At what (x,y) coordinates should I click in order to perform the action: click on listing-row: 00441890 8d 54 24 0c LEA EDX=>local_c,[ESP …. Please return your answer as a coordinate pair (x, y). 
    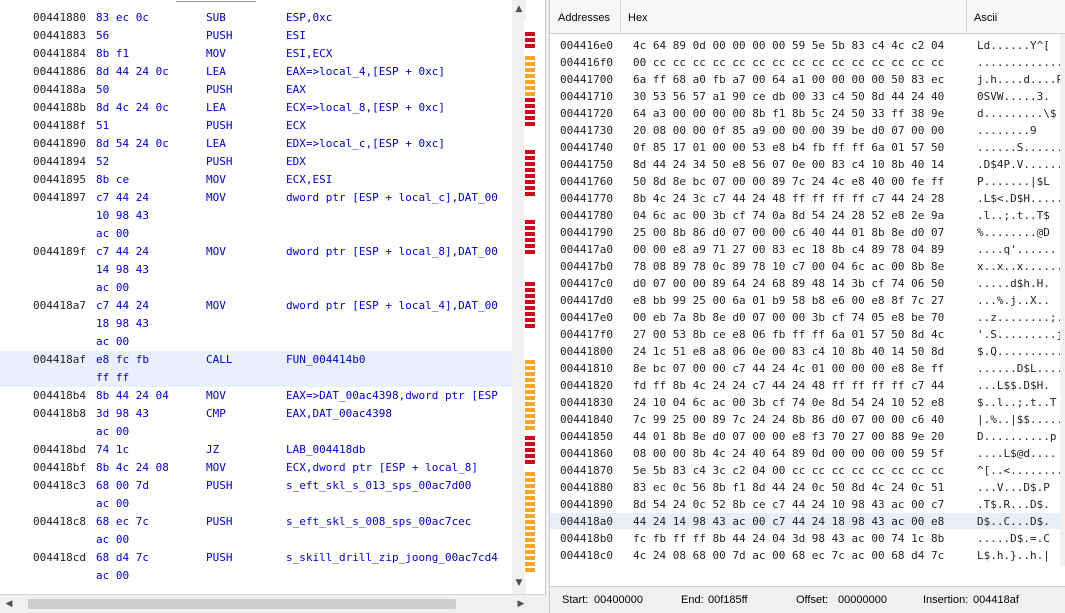
    Looking at the image, I should click on (256, 144).